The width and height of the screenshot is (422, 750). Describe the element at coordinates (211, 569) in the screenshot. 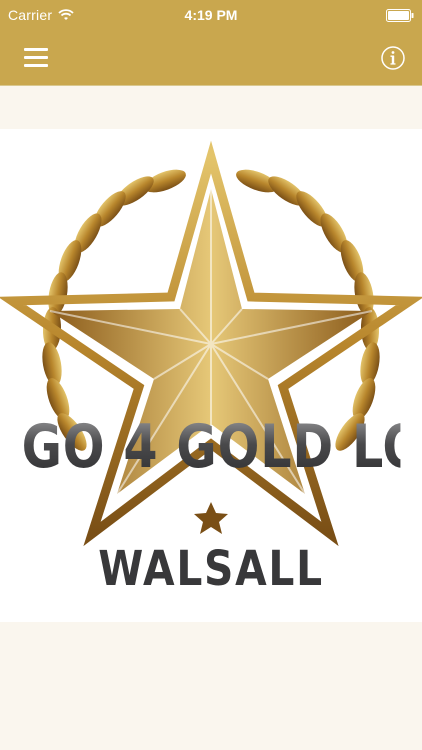

I see `logo-subtitle: WALSALL` at that location.